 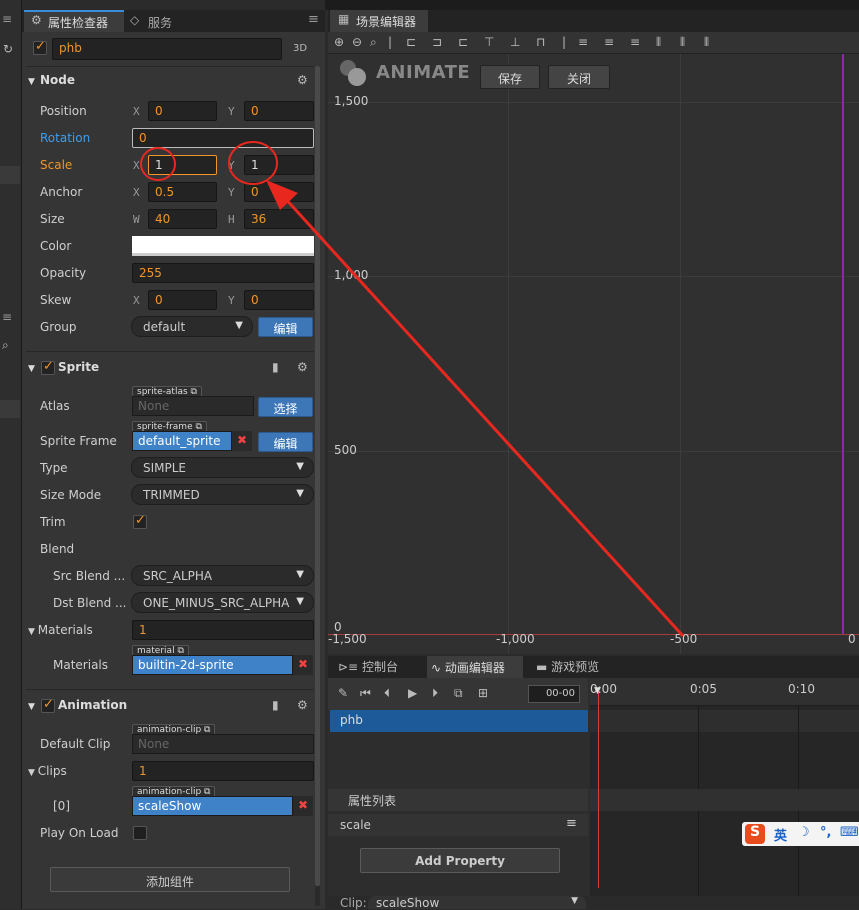 What do you see at coordinates (755, 834) in the screenshot?
I see `sogou-logo-icon: S` at bounding box center [755, 834].